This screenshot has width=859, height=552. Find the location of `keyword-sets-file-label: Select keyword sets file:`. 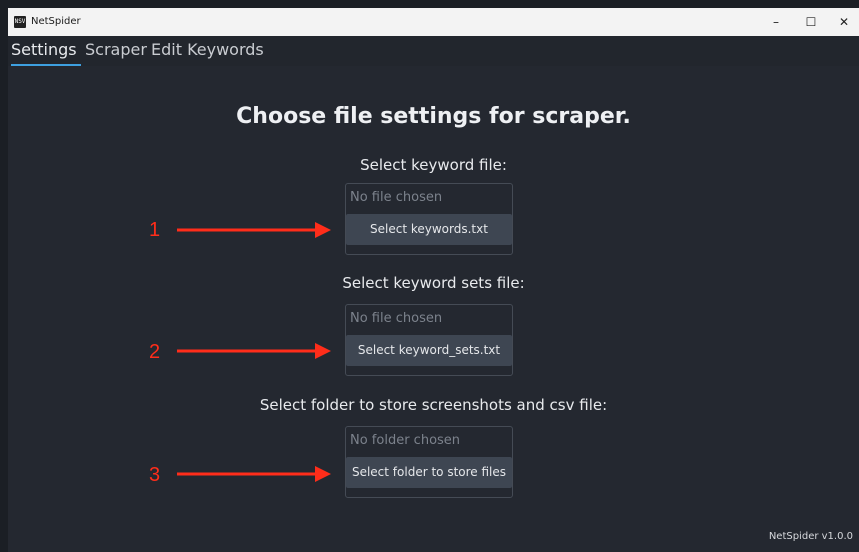

keyword-sets-file-label: Select keyword sets file: is located at coordinates (433, 283).